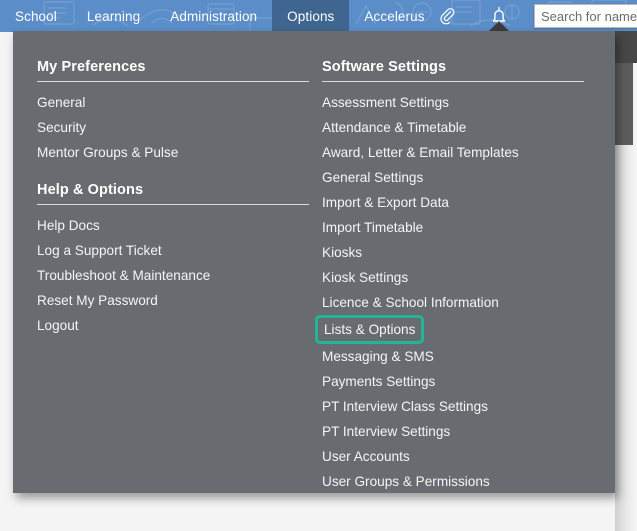 The height and width of the screenshot is (531, 637). Describe the element at coordinates (378, 356) in the screenshot. I see `menu-item-messaging-sms: Messaging & SMS` at that location.